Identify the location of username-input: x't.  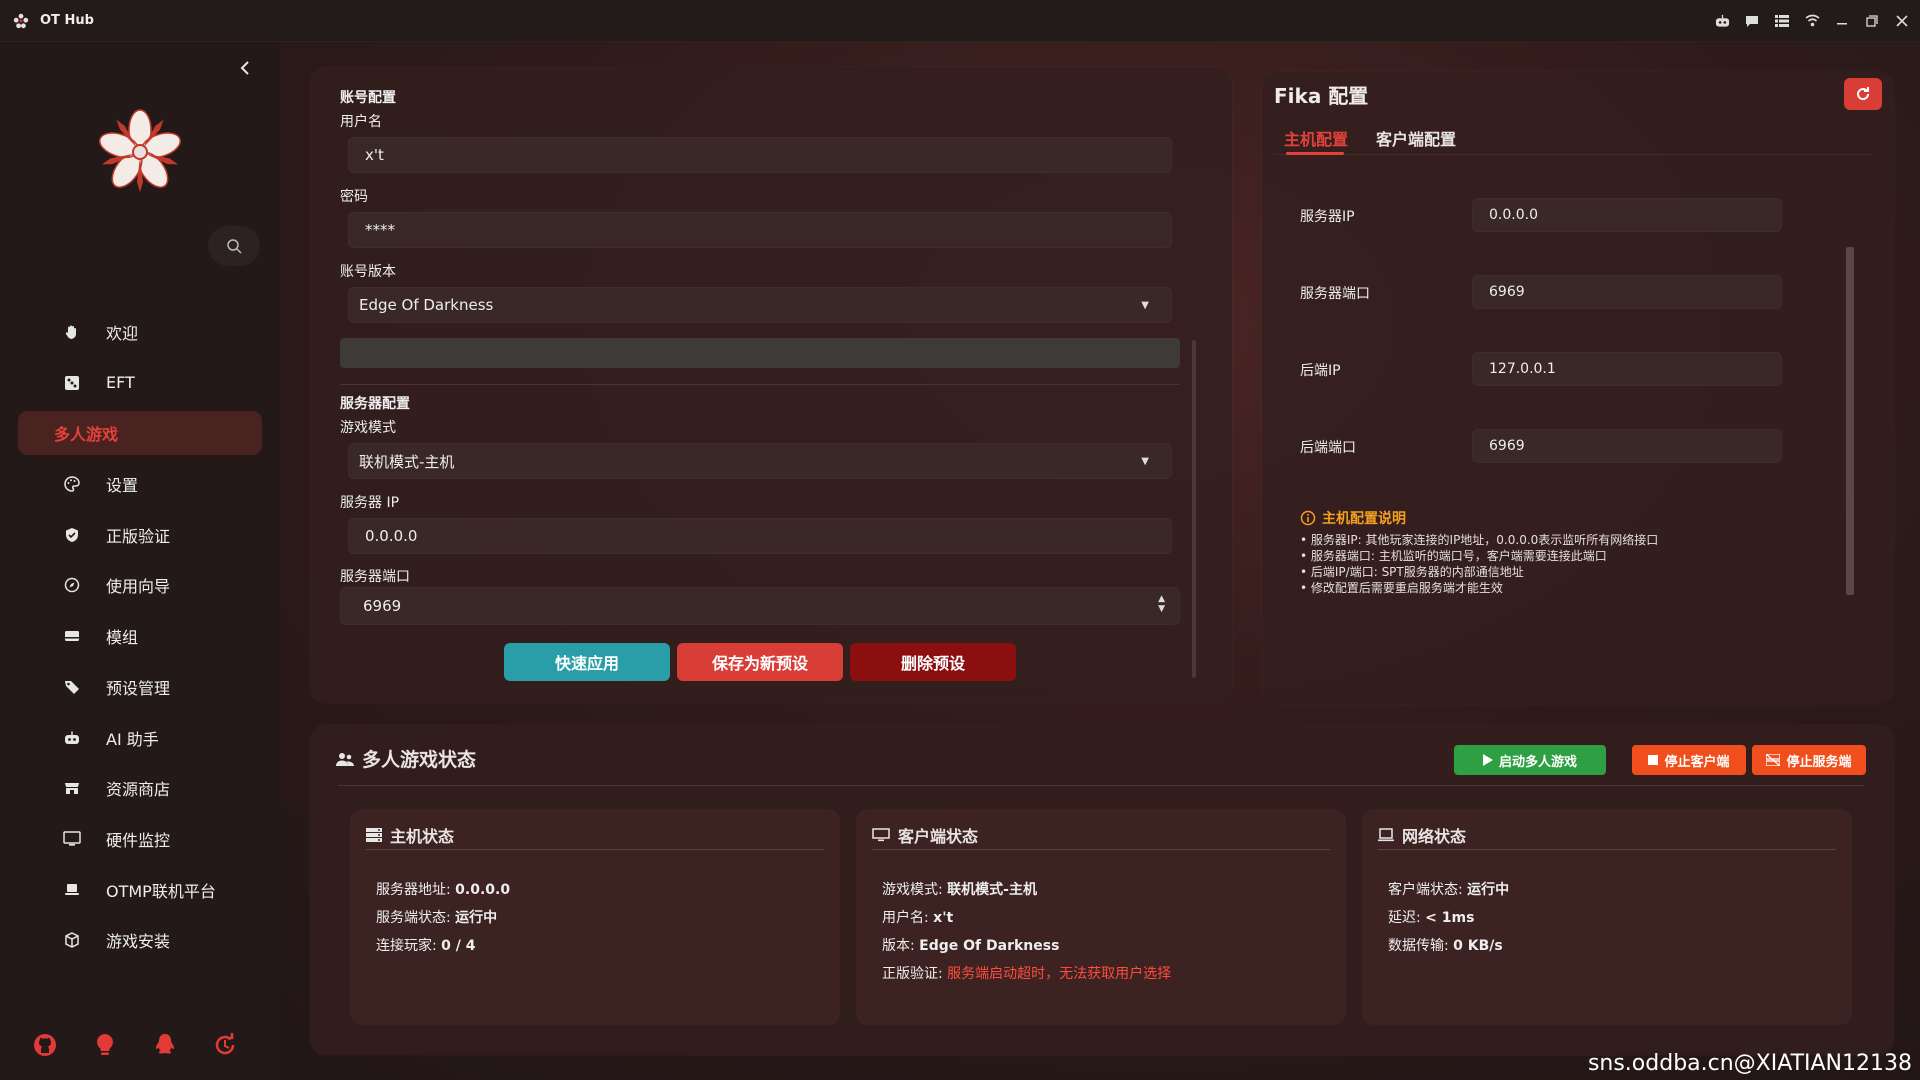
(760, 155).